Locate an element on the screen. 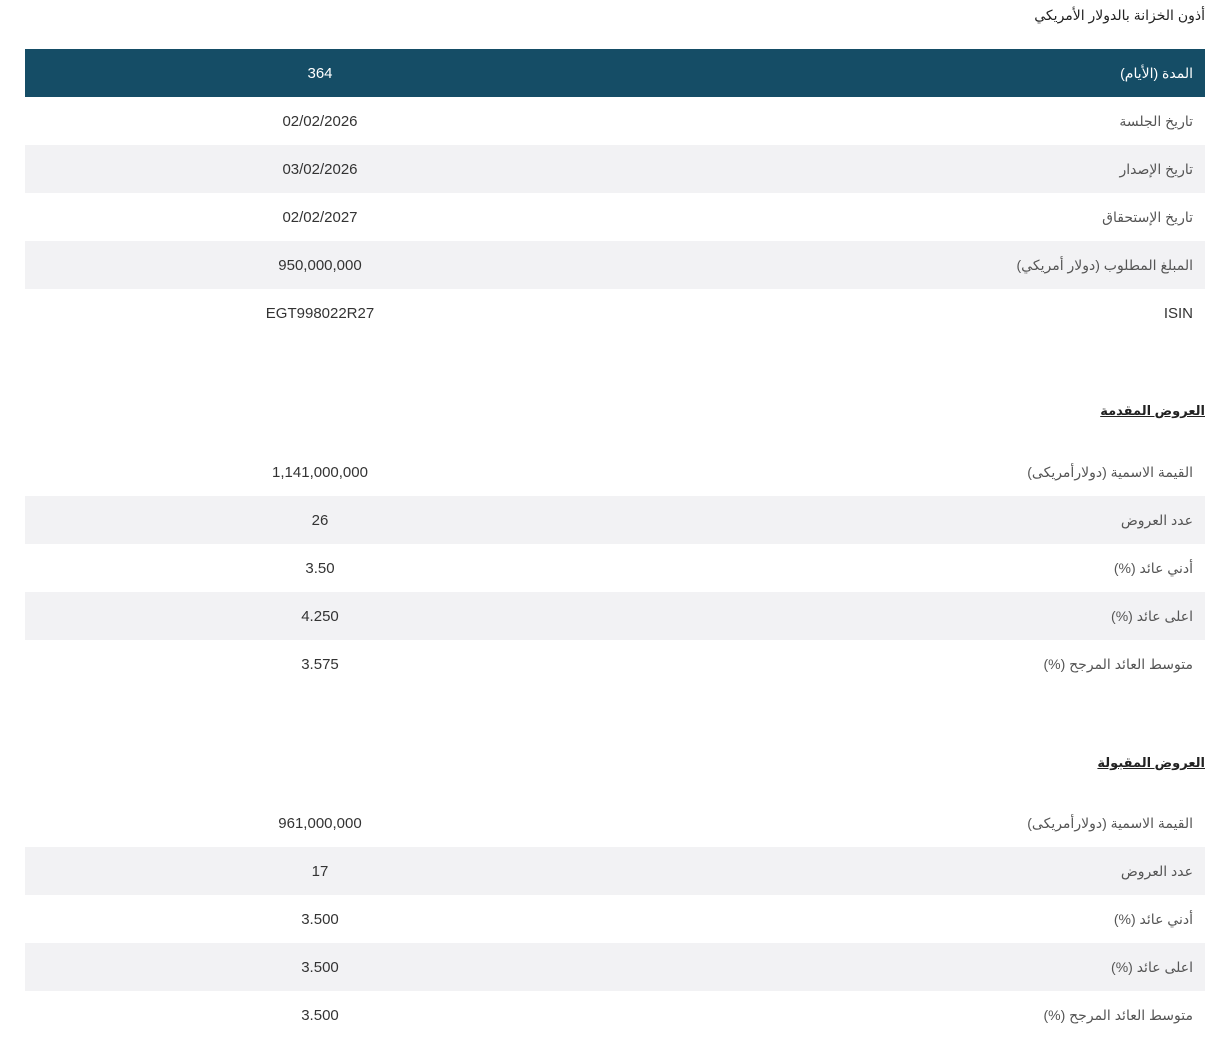 The height and width of the screenshot is (1042, 1219). table-row: 3.500 متوسط العائد المرجح (%) is located at coordinates (615, 1015).